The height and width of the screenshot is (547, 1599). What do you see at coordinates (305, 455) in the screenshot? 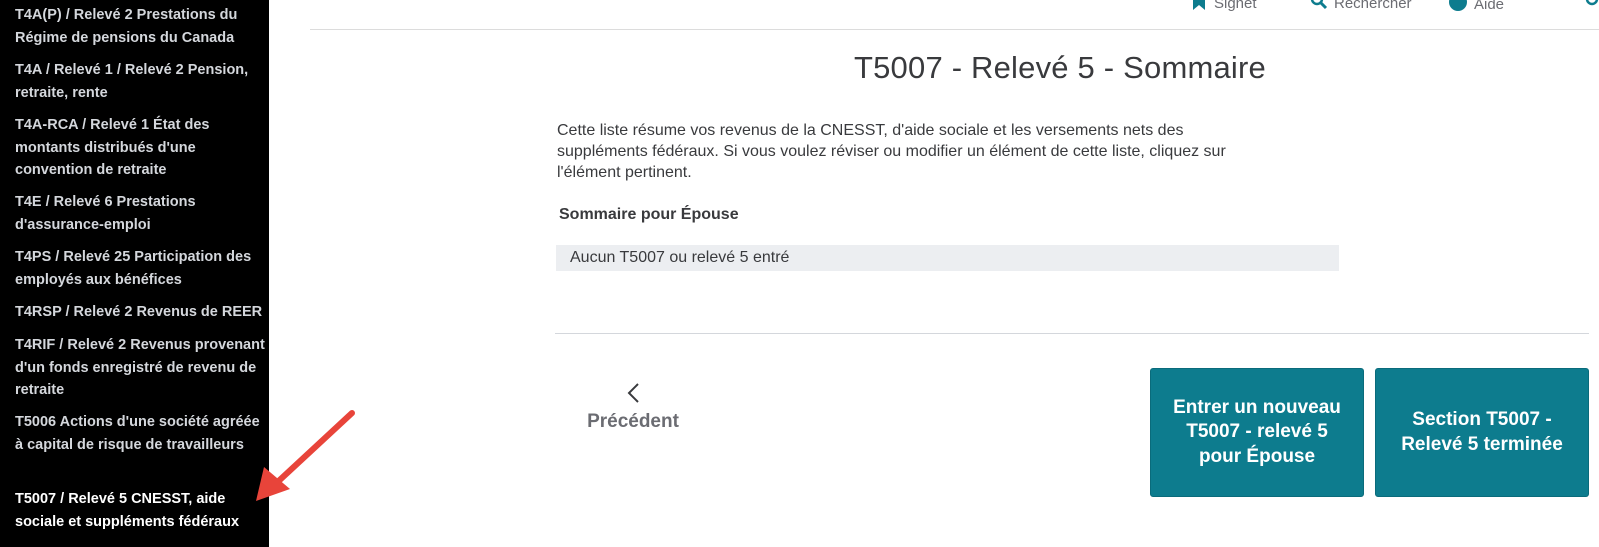
I see `annotation-arrow-icon` at bounding box center [305, 455].